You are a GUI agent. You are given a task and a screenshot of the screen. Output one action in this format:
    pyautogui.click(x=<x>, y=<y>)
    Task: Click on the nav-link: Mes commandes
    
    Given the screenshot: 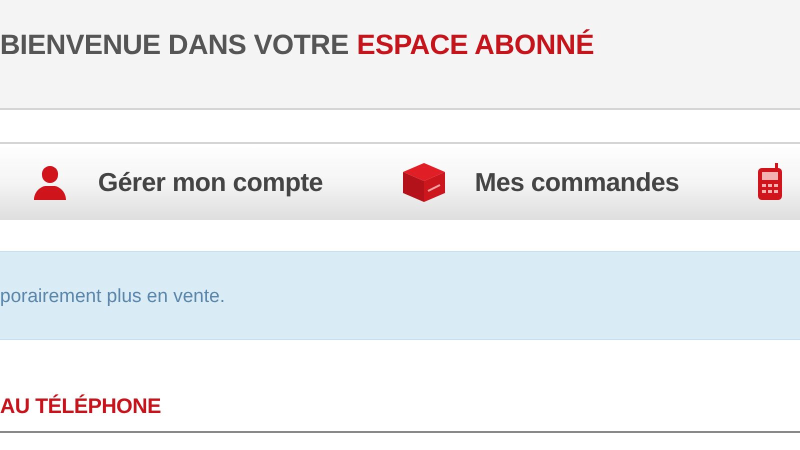 What is the action you would take?
    pyautogui.click(x=540, y=182)
    